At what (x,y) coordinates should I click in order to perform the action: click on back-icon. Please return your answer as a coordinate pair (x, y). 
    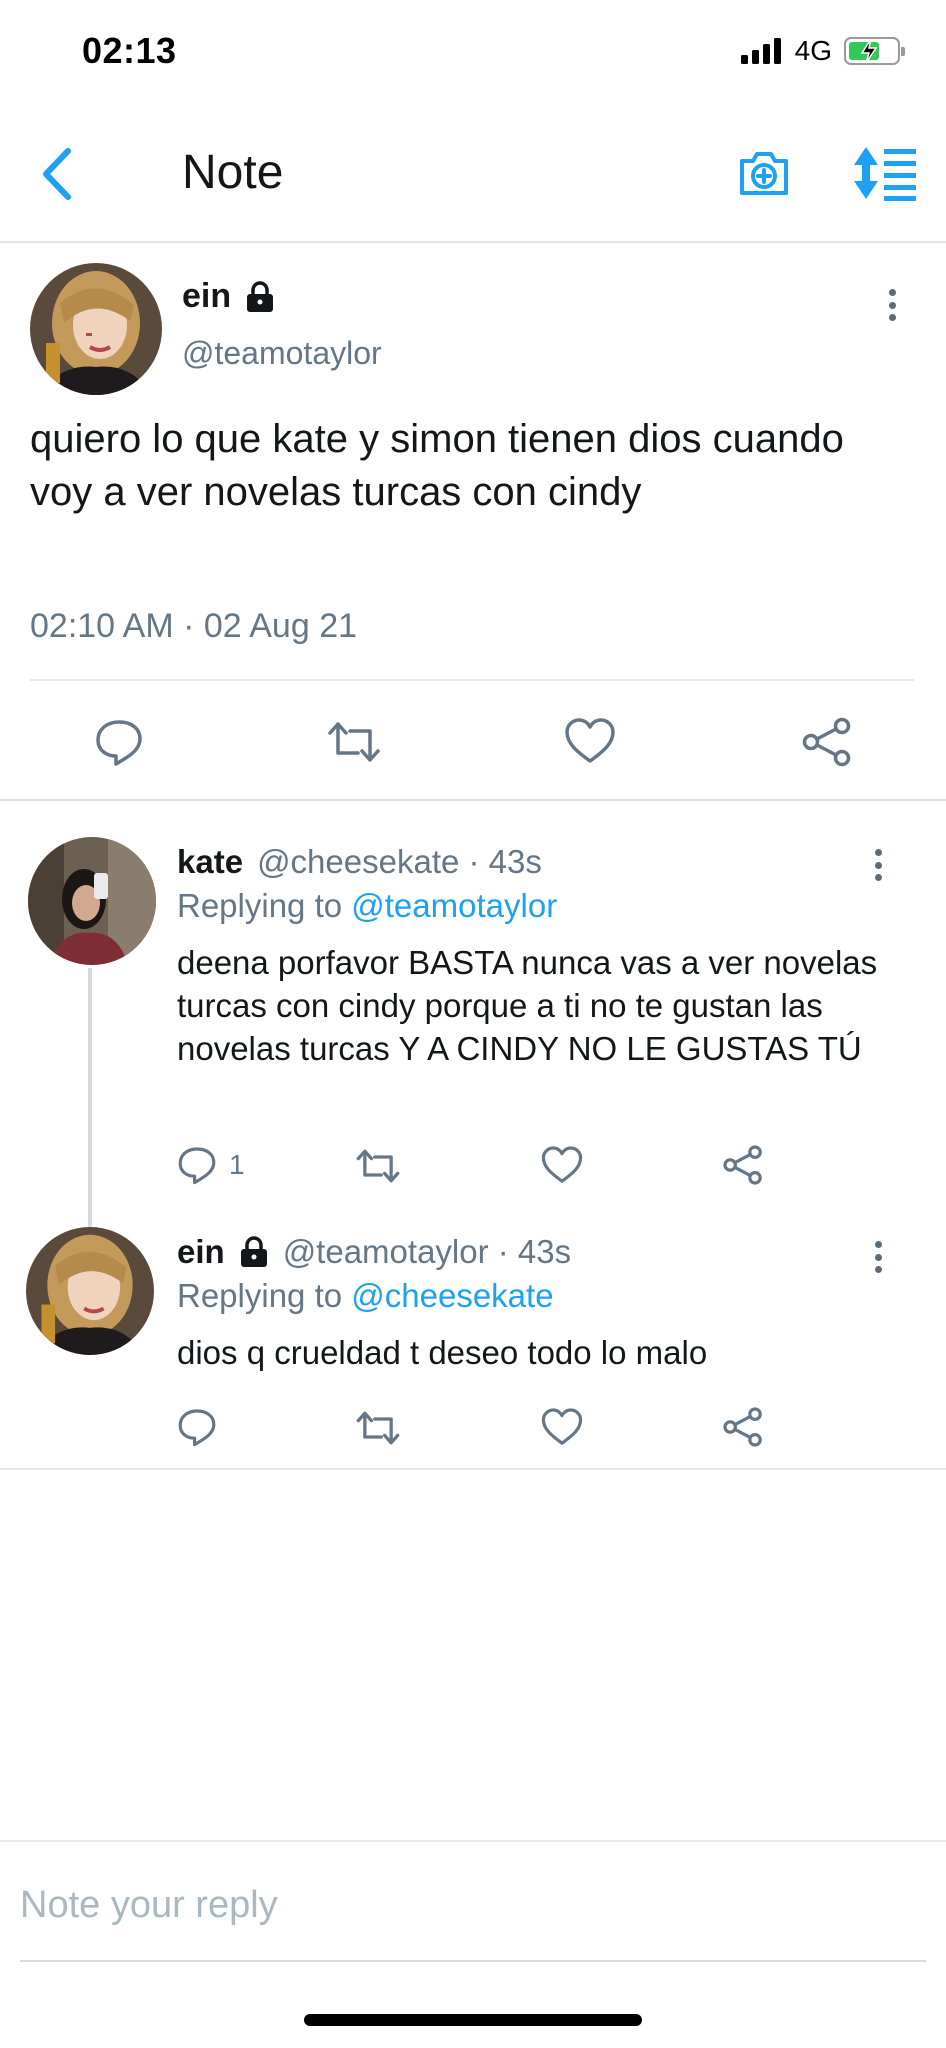
    Looking at the image, I should click on (58, 174).